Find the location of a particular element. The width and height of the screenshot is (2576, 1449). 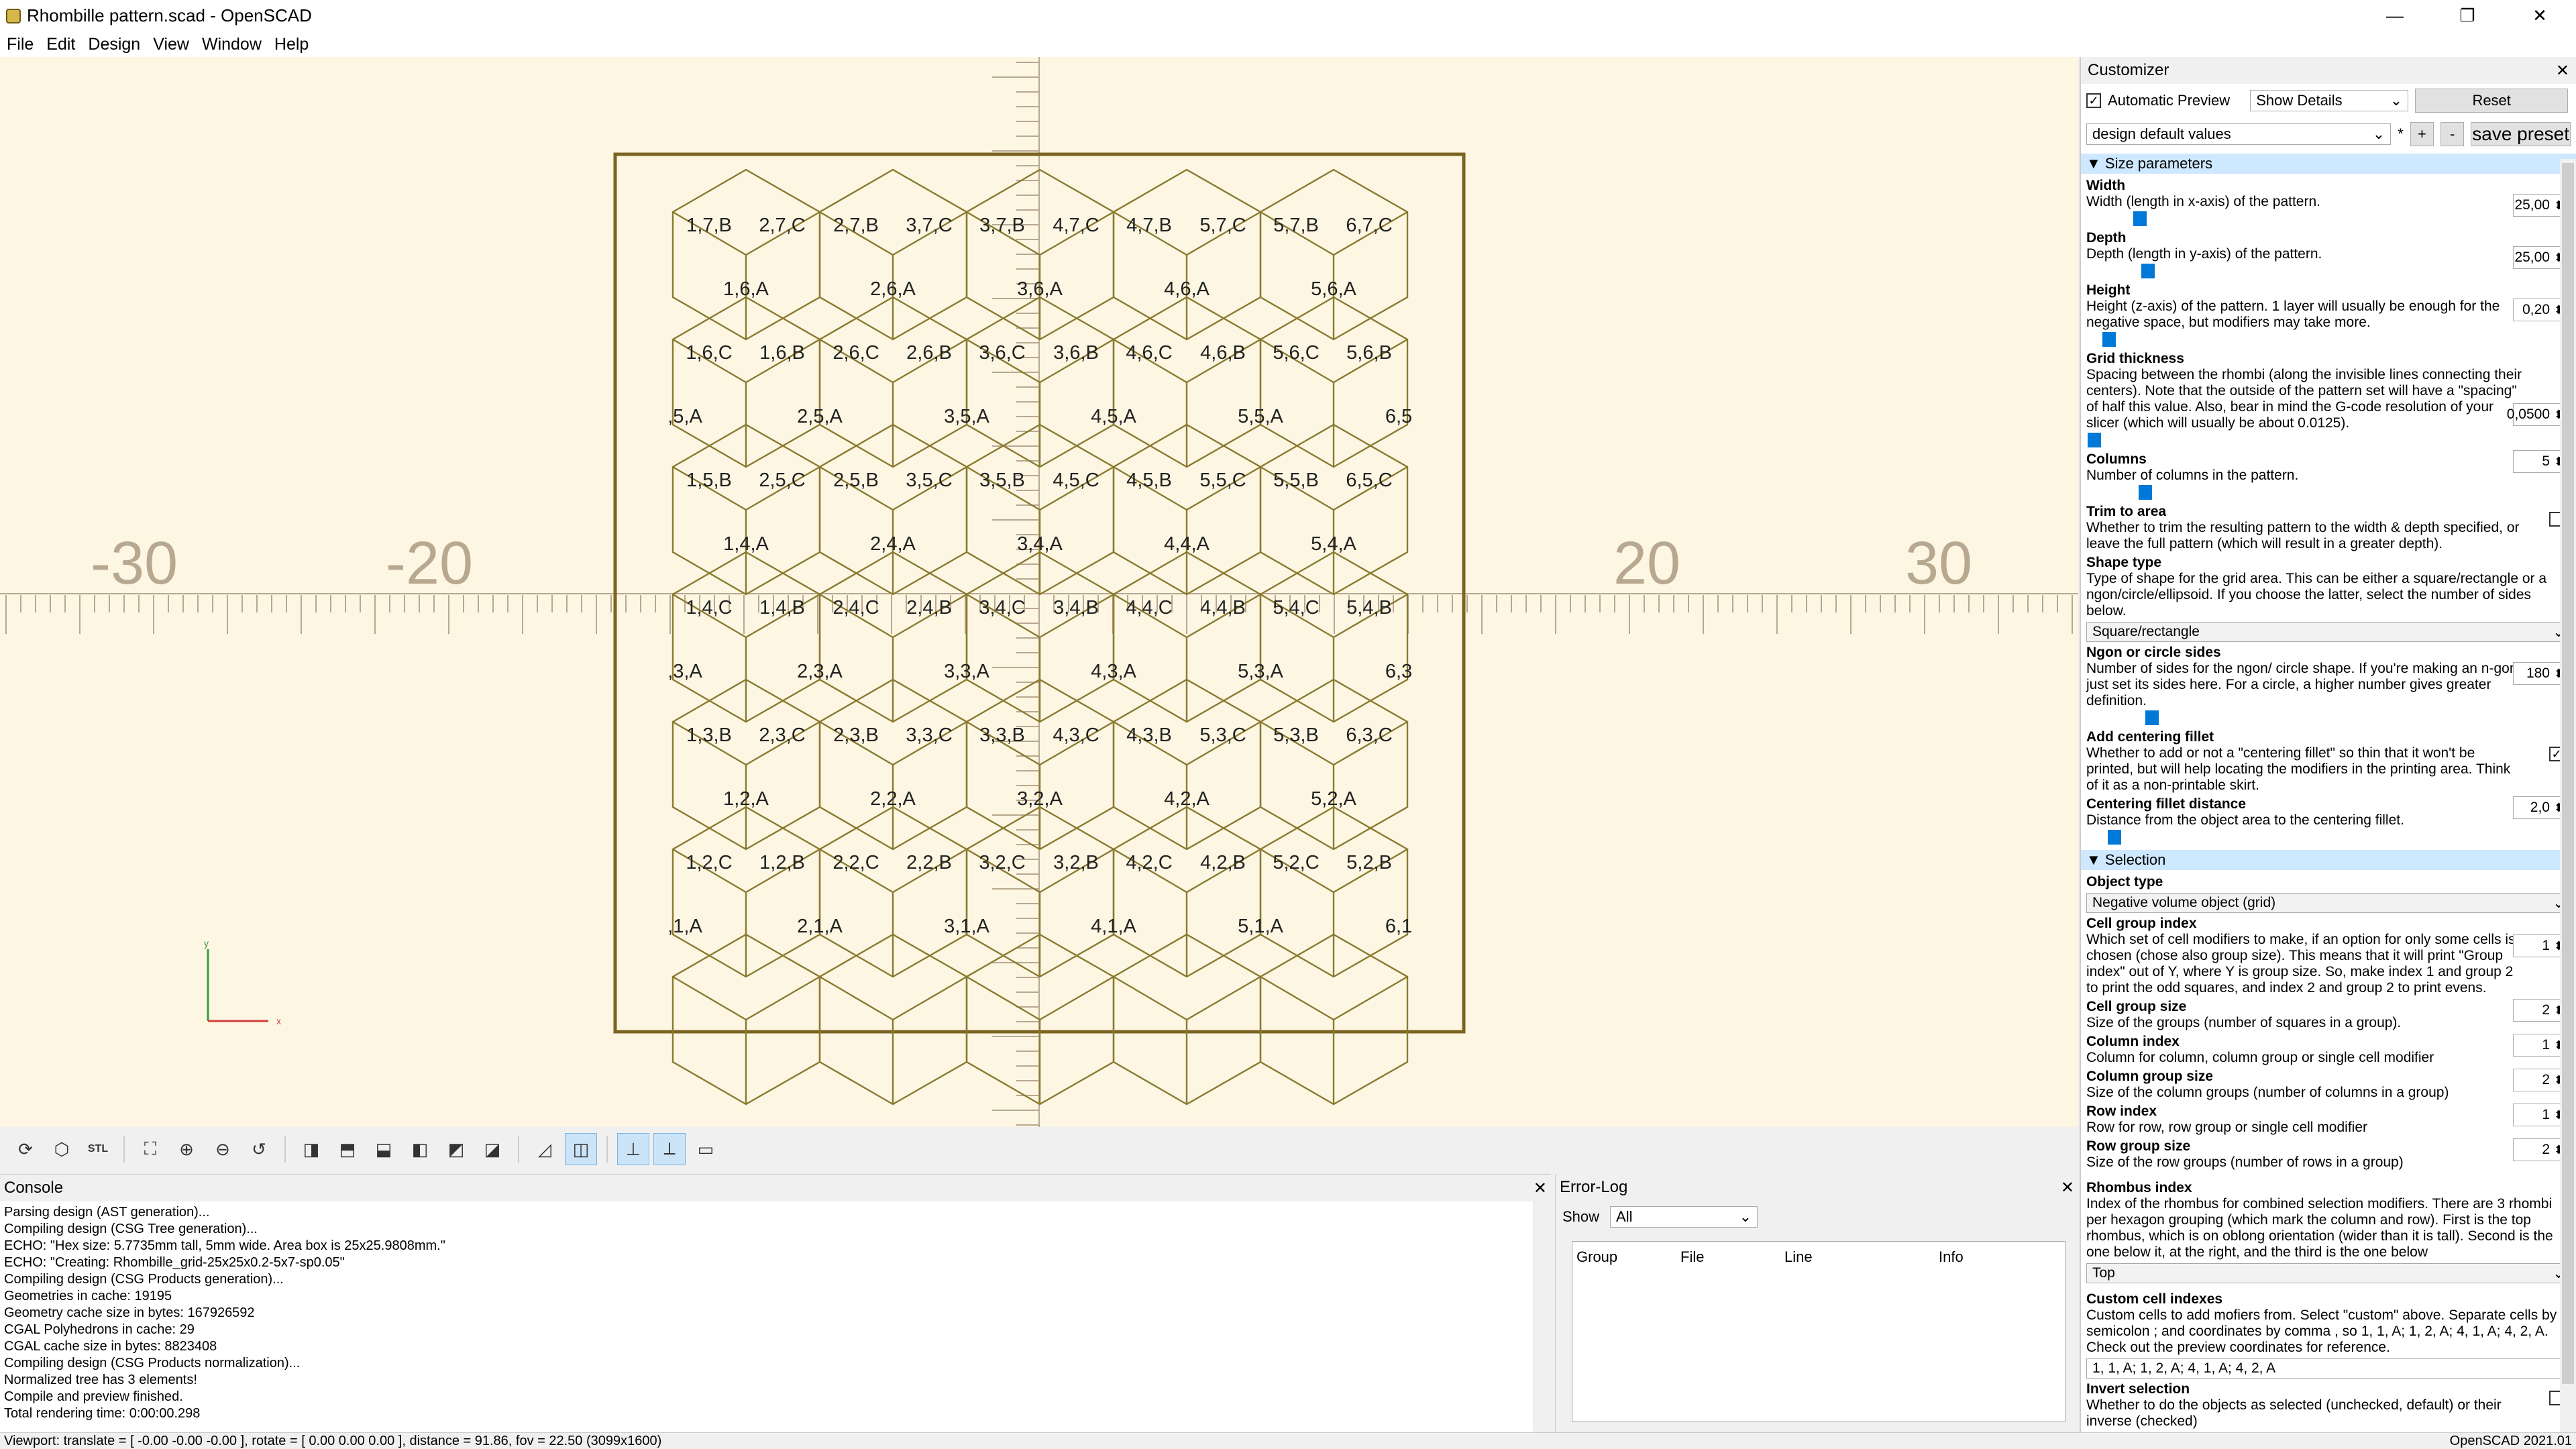

height-slider-handle is located at coordinates (2109, 339).